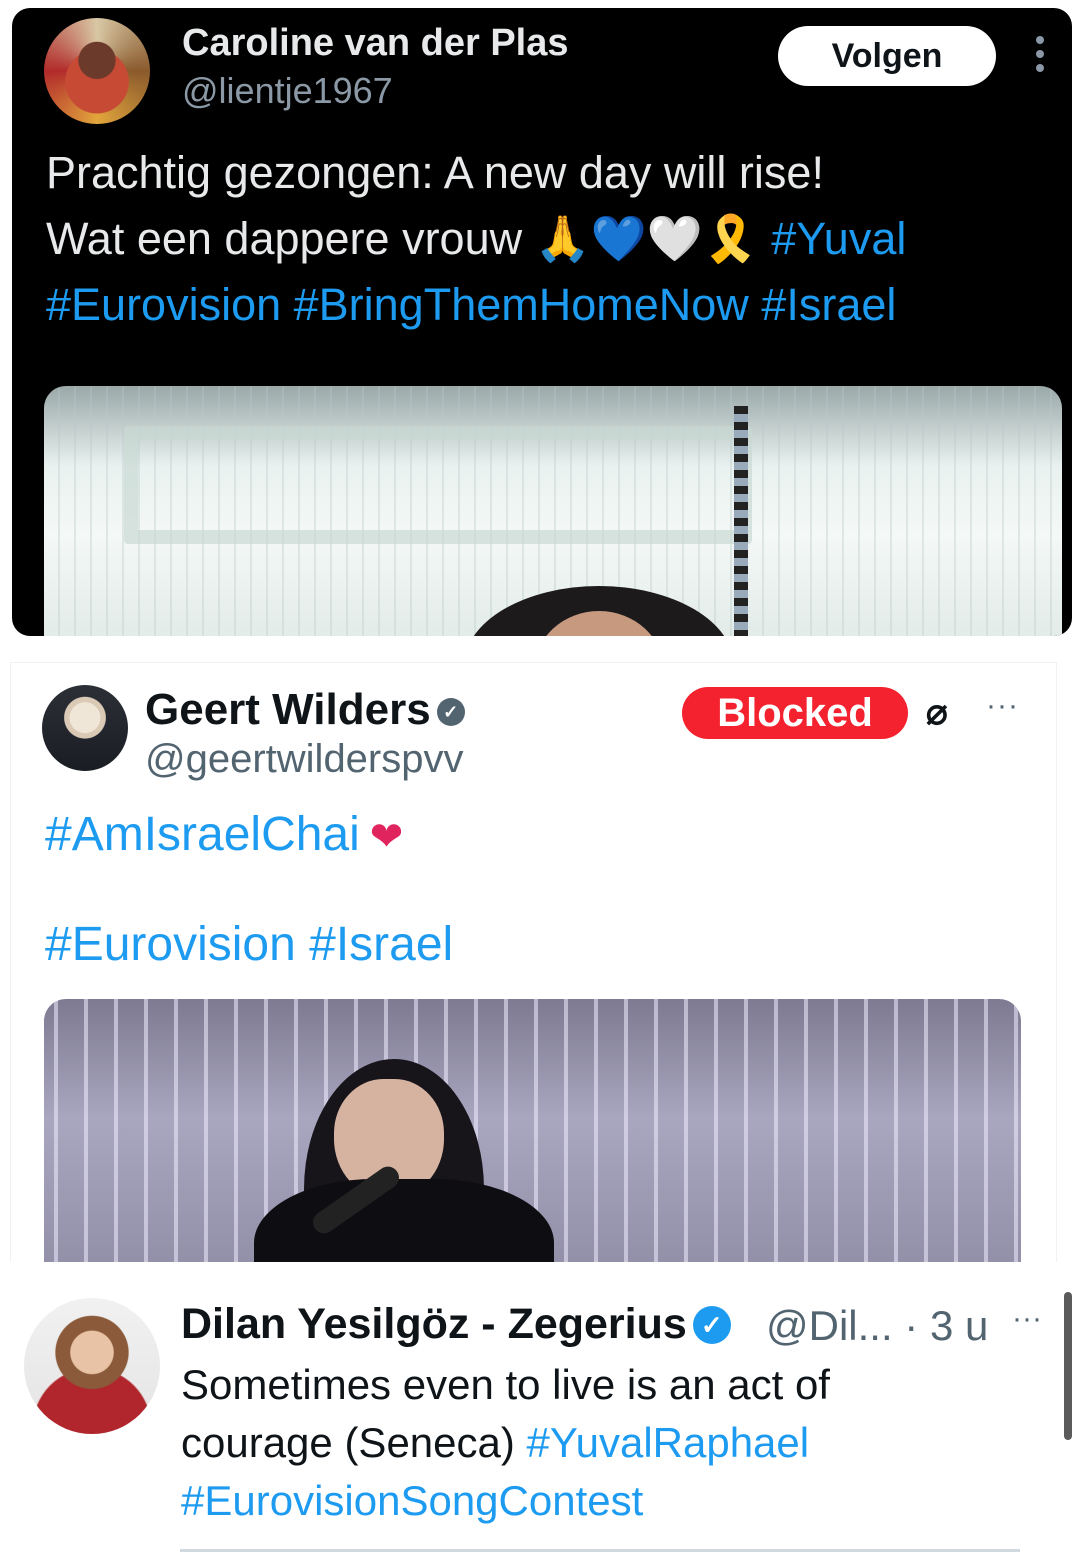  What do you see at coordinates (348, 1442) in the screenshot?
I see `tweet-text-plain: courage (Seneca)` at bounding box center [348, 1442].